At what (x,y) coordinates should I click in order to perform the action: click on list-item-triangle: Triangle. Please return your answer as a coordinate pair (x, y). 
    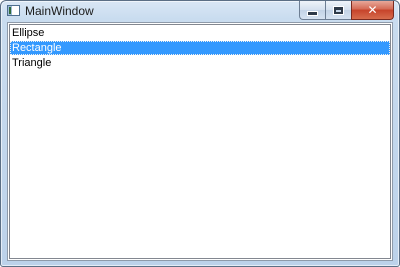
    Looking at the image, I should click on (200, 63).